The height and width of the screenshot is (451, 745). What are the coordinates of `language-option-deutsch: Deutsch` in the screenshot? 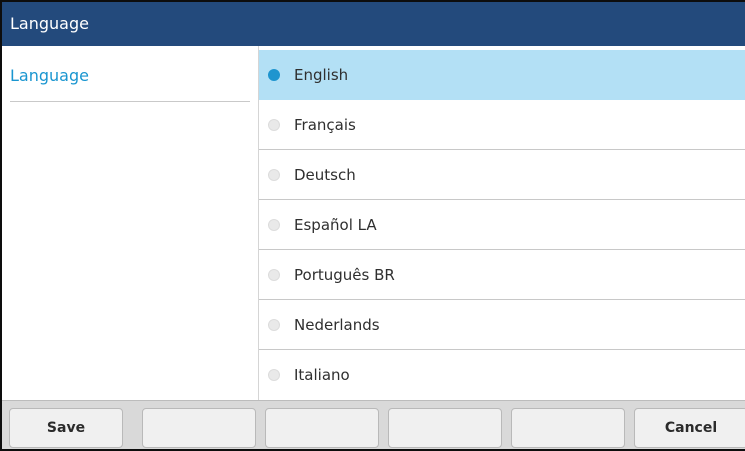 It's located at (502, 175).